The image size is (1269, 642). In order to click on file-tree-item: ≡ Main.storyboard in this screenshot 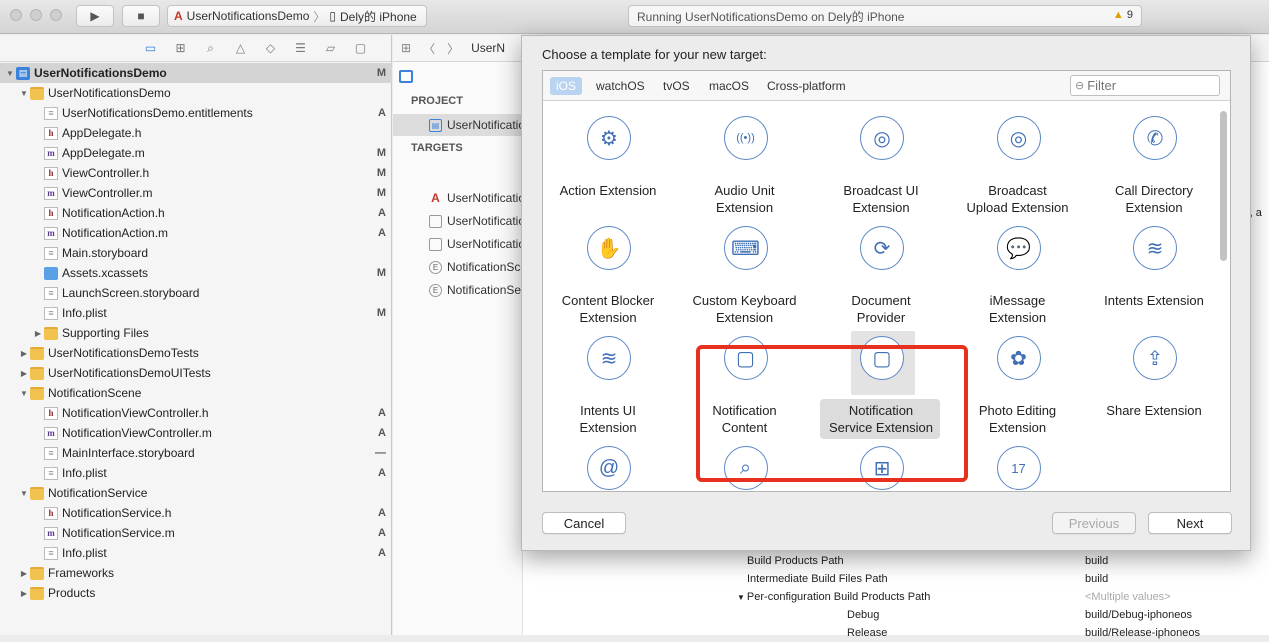, I will do `click(196, 253)`.